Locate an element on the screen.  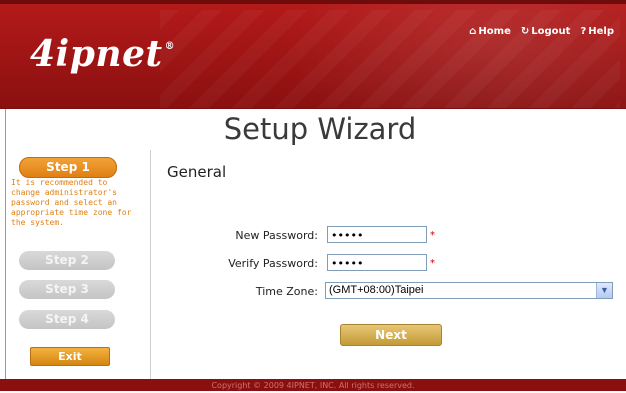
exit-button: Exit is located at coordinates (70, 356).